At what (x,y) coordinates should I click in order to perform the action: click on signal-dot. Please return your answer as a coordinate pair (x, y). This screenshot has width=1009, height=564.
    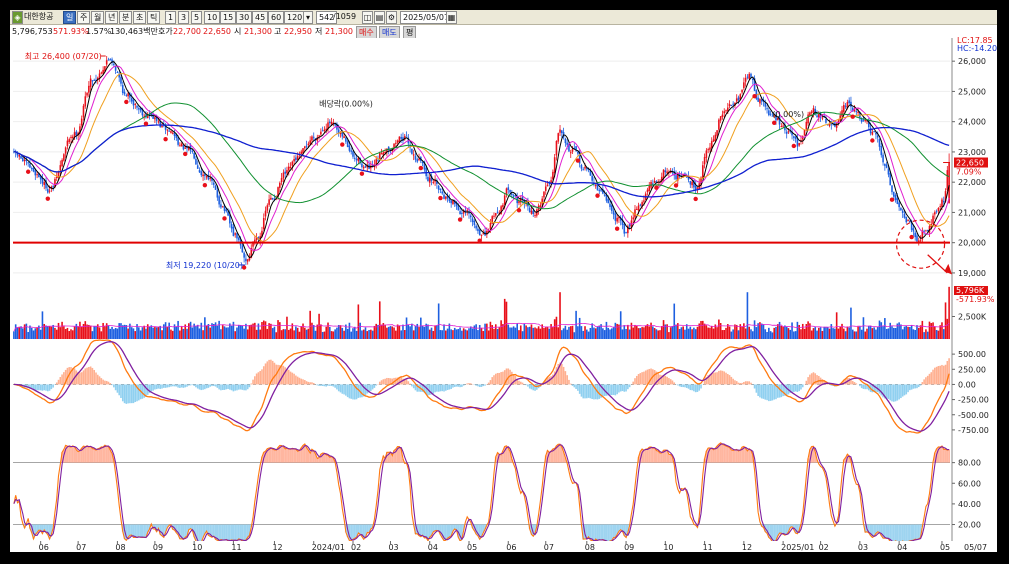
    Looking at the image, I should click on (185, 154).